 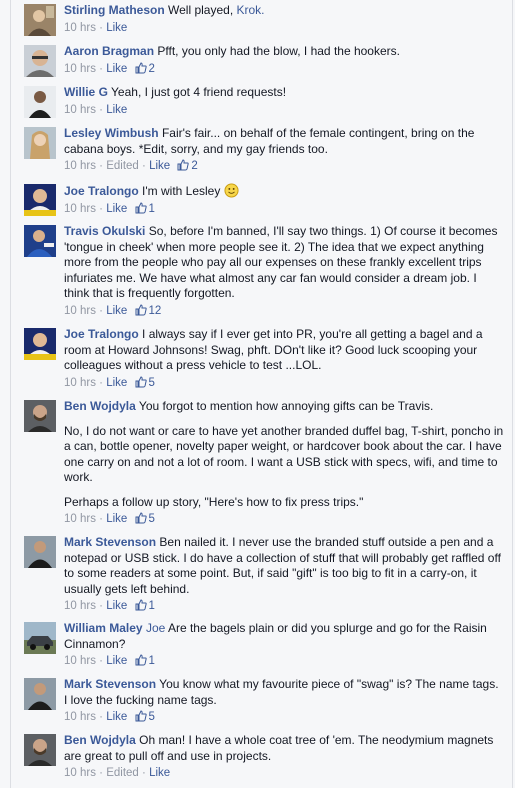 I want to click on comment-meta: 10 hrs · Edited · Like 2, so click(x=284, y=166).